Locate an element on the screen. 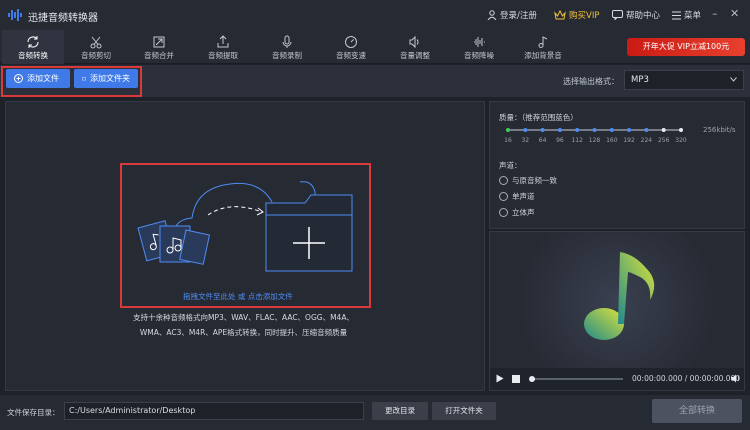 The width and height of the screenshot is (750, 430). title-bar: 迅捷音频转换器 登录/注册 购买VIP 帮助中心 菜单 – ✕ is located at coordinates (375, 15).